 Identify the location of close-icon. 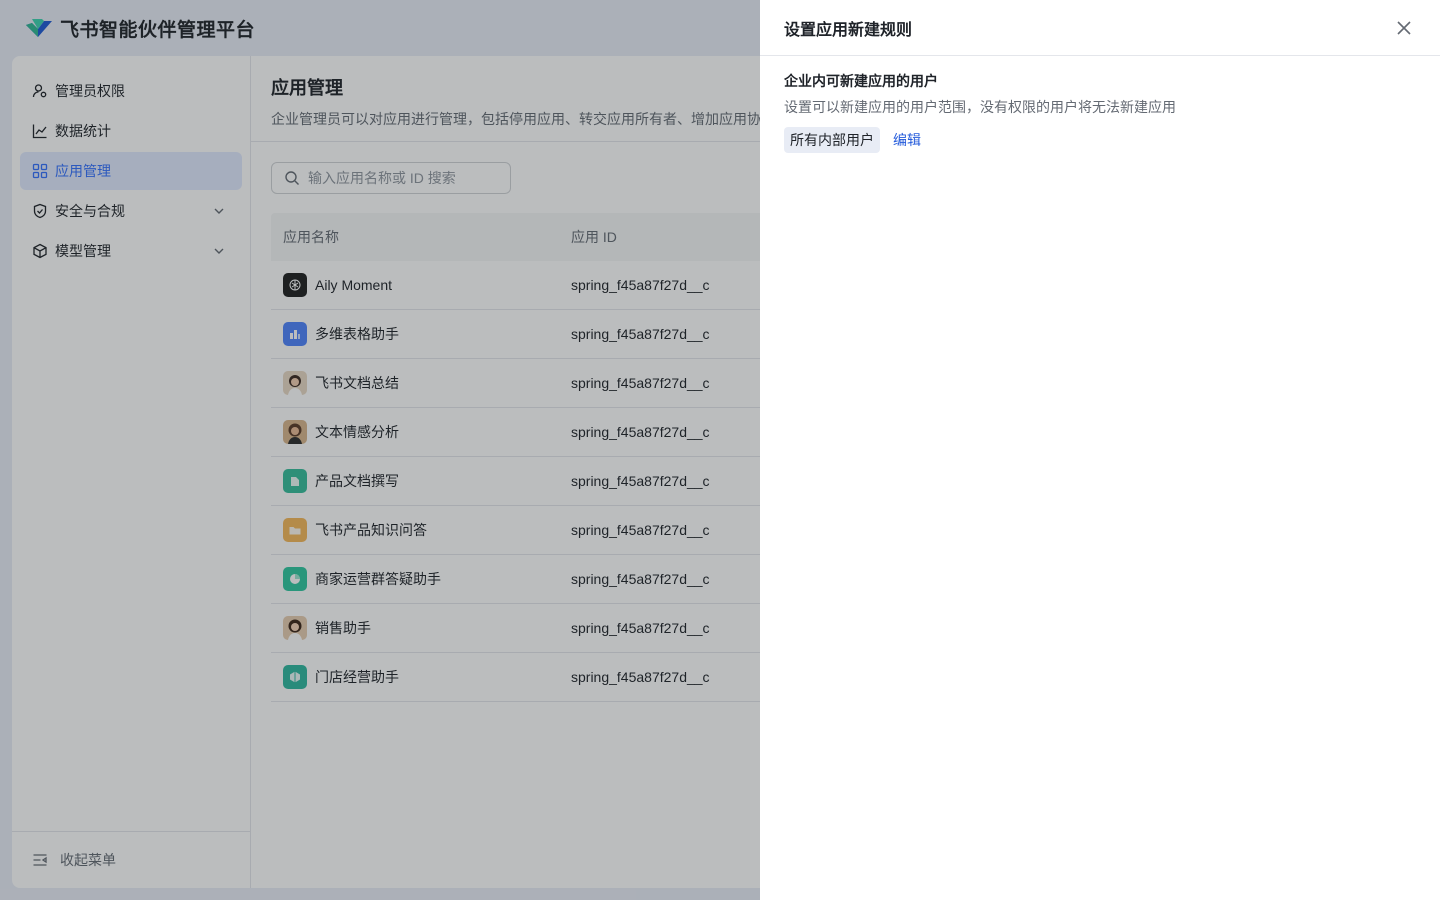
(1404, 28).